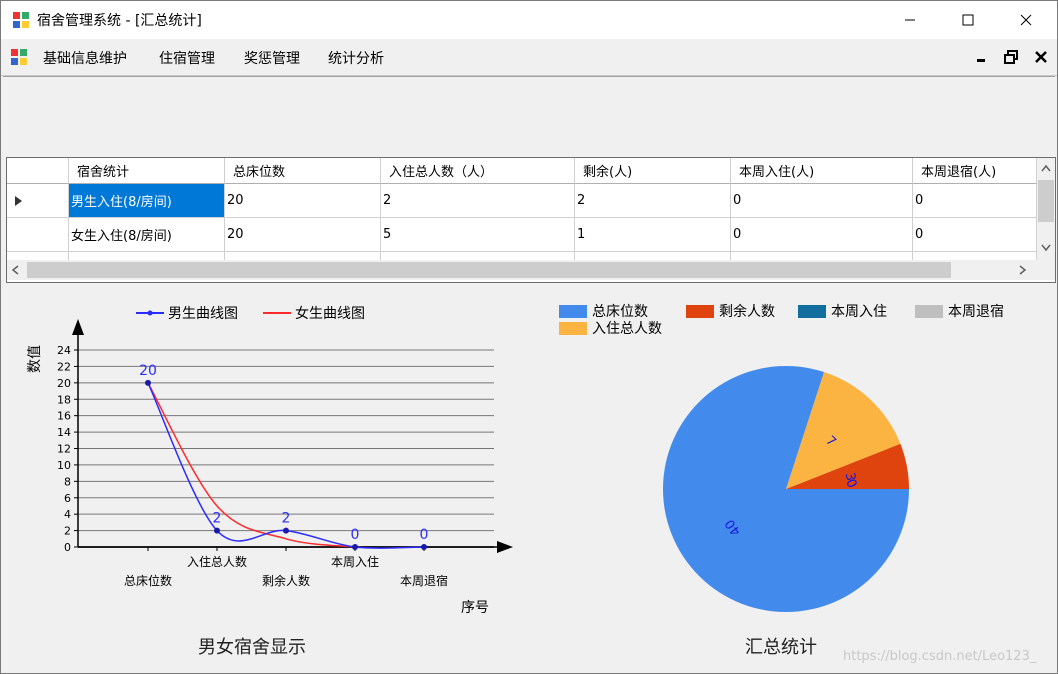 Image resolution: width=1058 pixels, height=674 pixels. Describe the element at coordinates (147, 171) in the screenshot. I see `col-header-dorm-stats: 宿舍统计` at that location.